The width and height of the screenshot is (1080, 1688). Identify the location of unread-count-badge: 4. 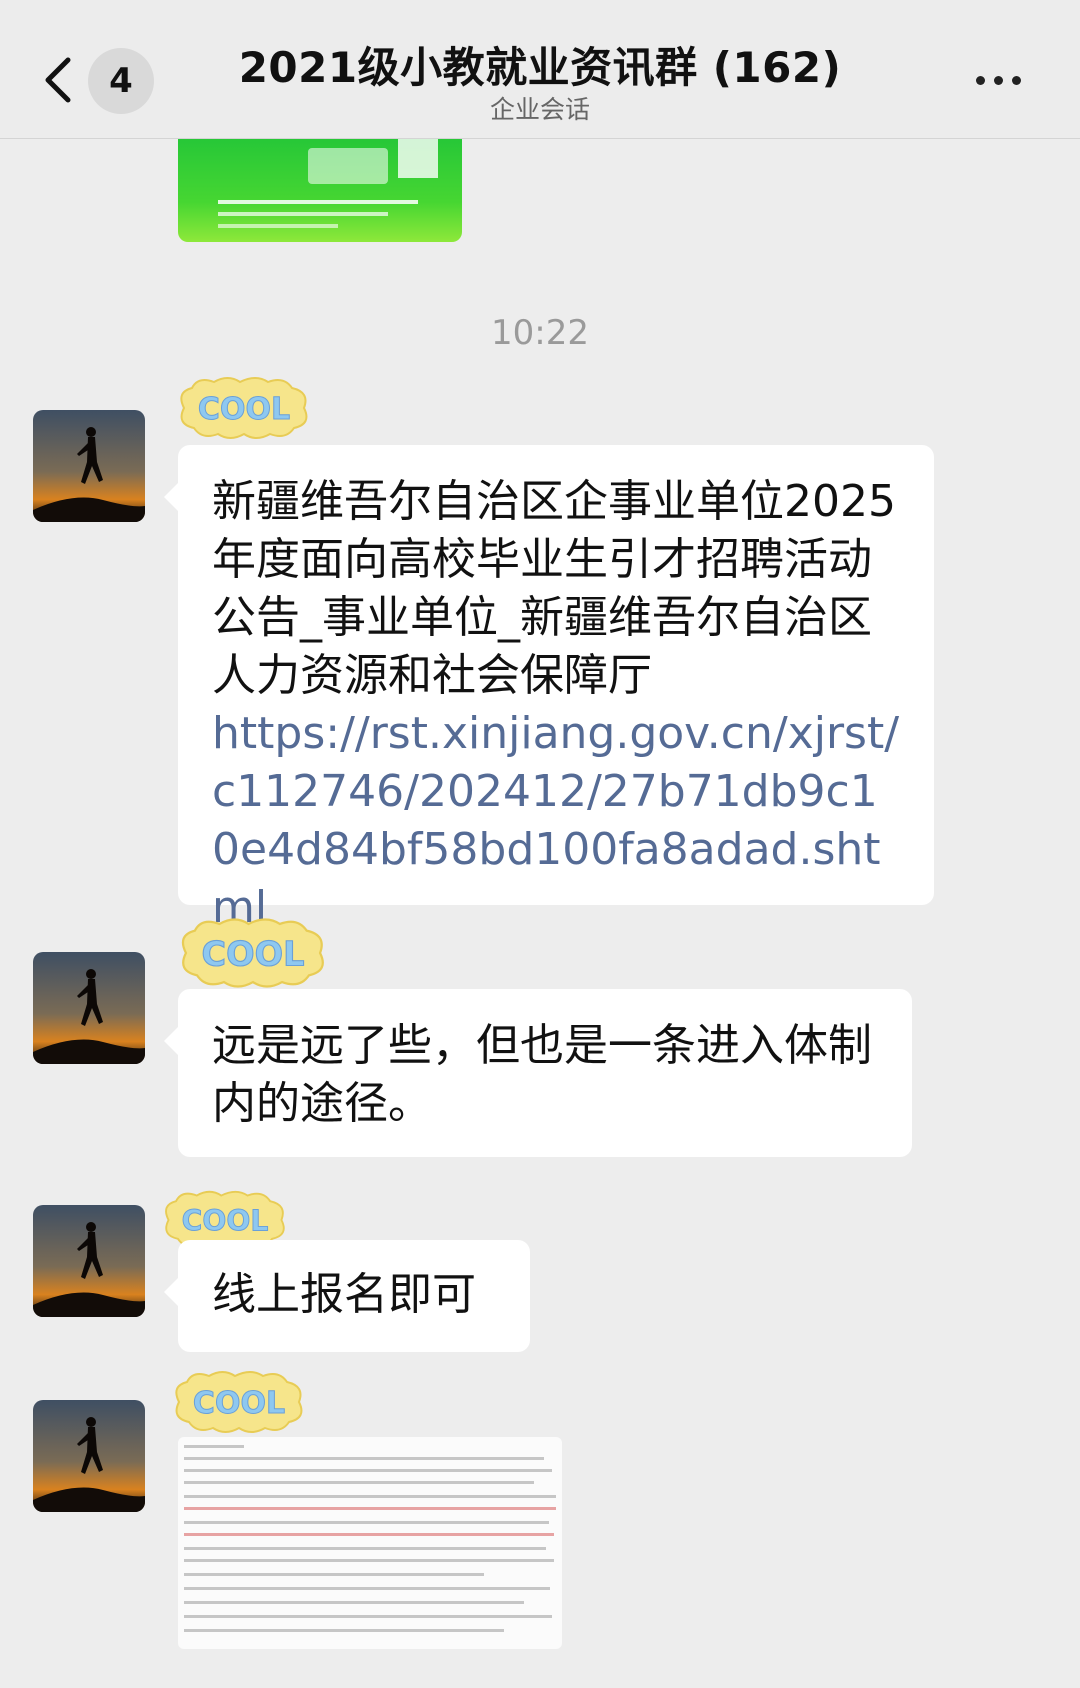
(121, 81).